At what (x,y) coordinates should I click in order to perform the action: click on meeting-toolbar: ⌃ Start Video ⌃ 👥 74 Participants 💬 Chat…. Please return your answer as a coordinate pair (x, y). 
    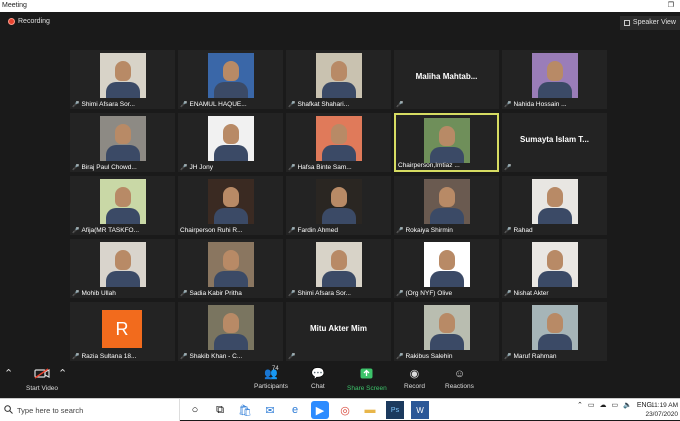
    Looking at the image, I should click on (340, 380).